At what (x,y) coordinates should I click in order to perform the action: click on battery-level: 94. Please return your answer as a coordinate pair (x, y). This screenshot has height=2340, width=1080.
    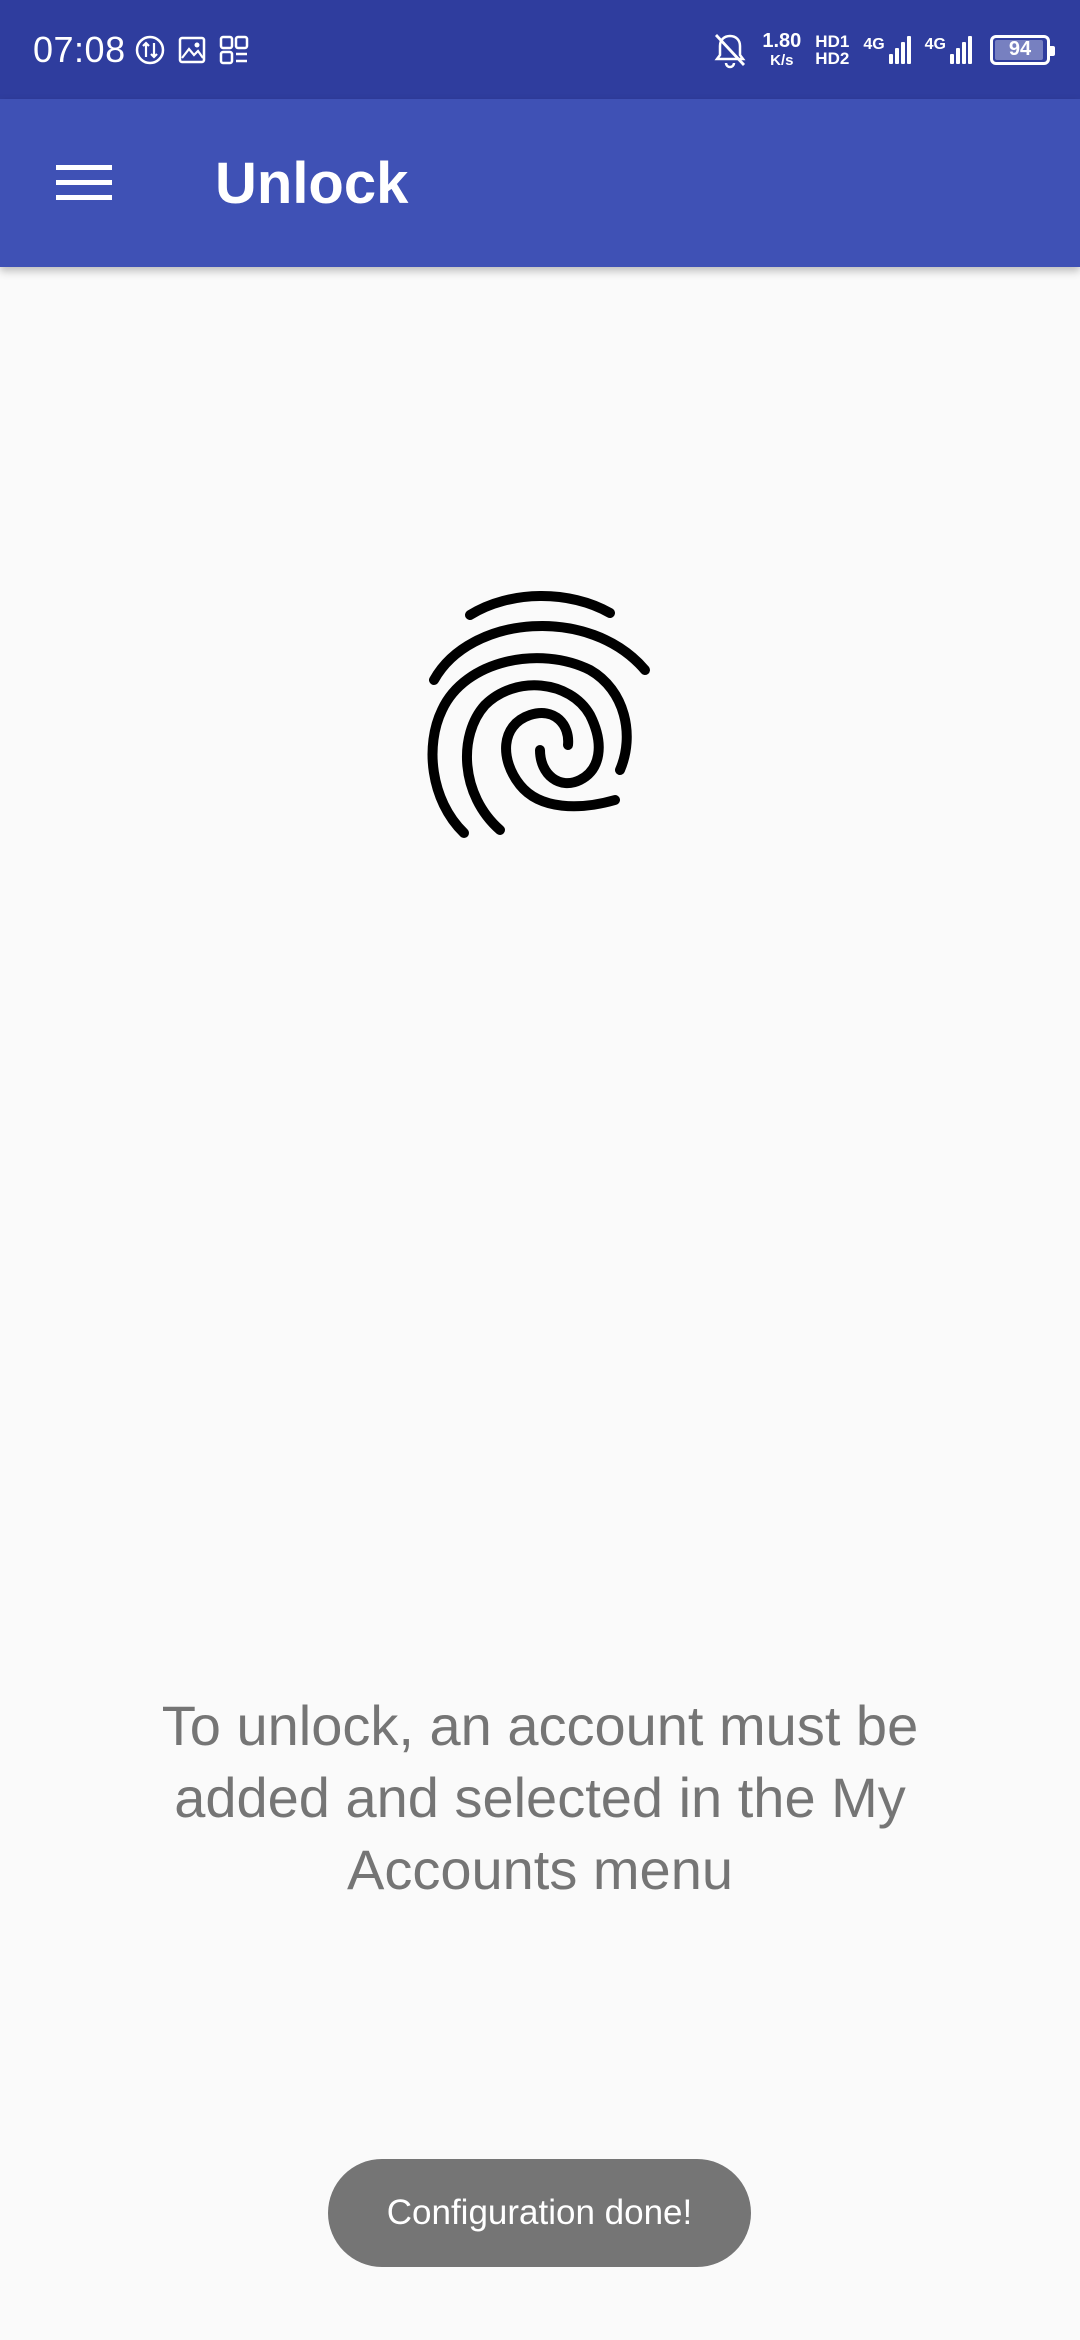
    Looking at the image, I should click on (1020, 49).